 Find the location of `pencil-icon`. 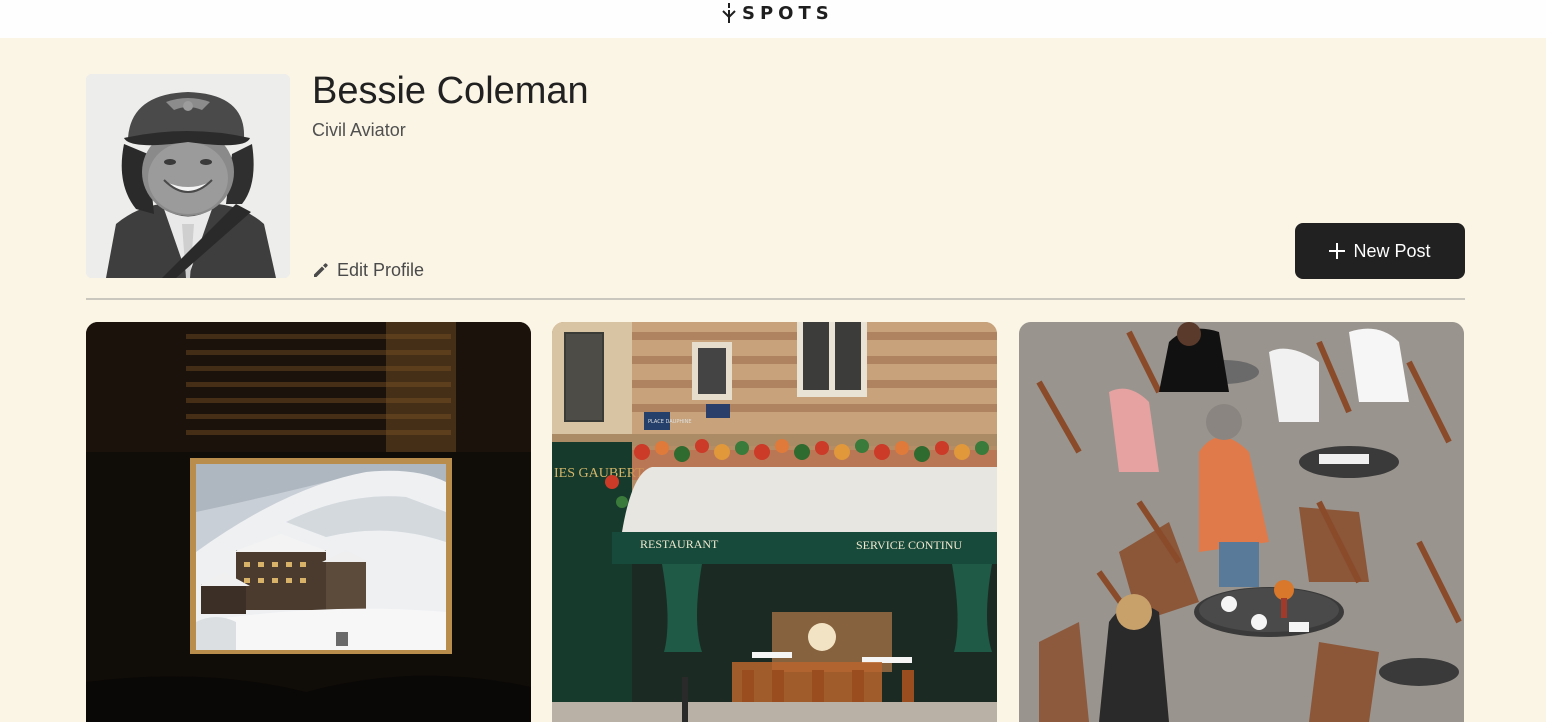

pencil-icon is located at coordinates (321, 269).